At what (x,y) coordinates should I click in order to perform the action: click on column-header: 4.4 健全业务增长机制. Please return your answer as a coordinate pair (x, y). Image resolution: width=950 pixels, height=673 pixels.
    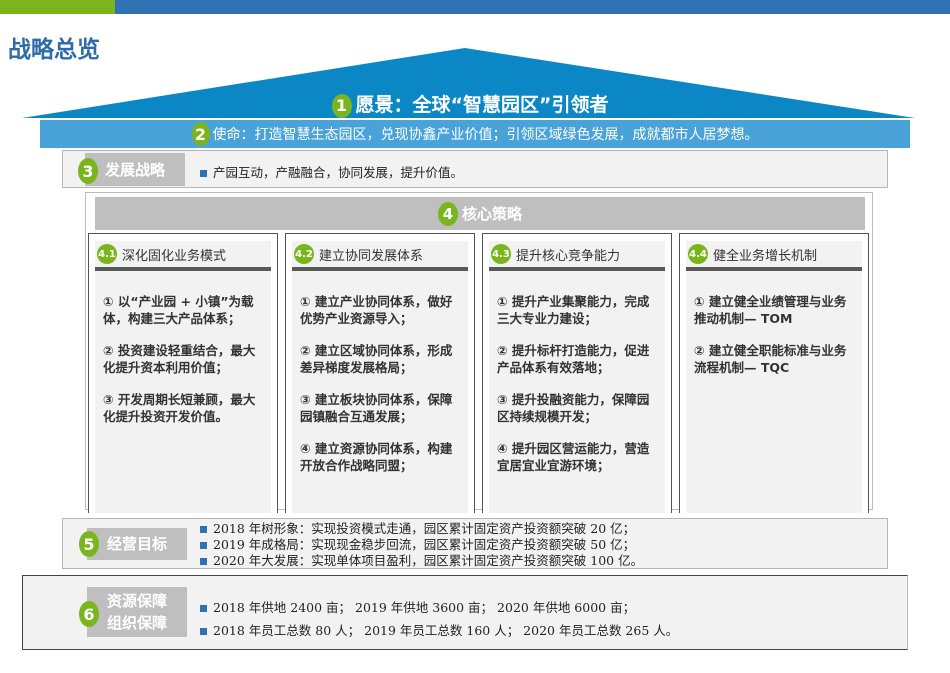
    Looking at the image, I should click on (774, 256).